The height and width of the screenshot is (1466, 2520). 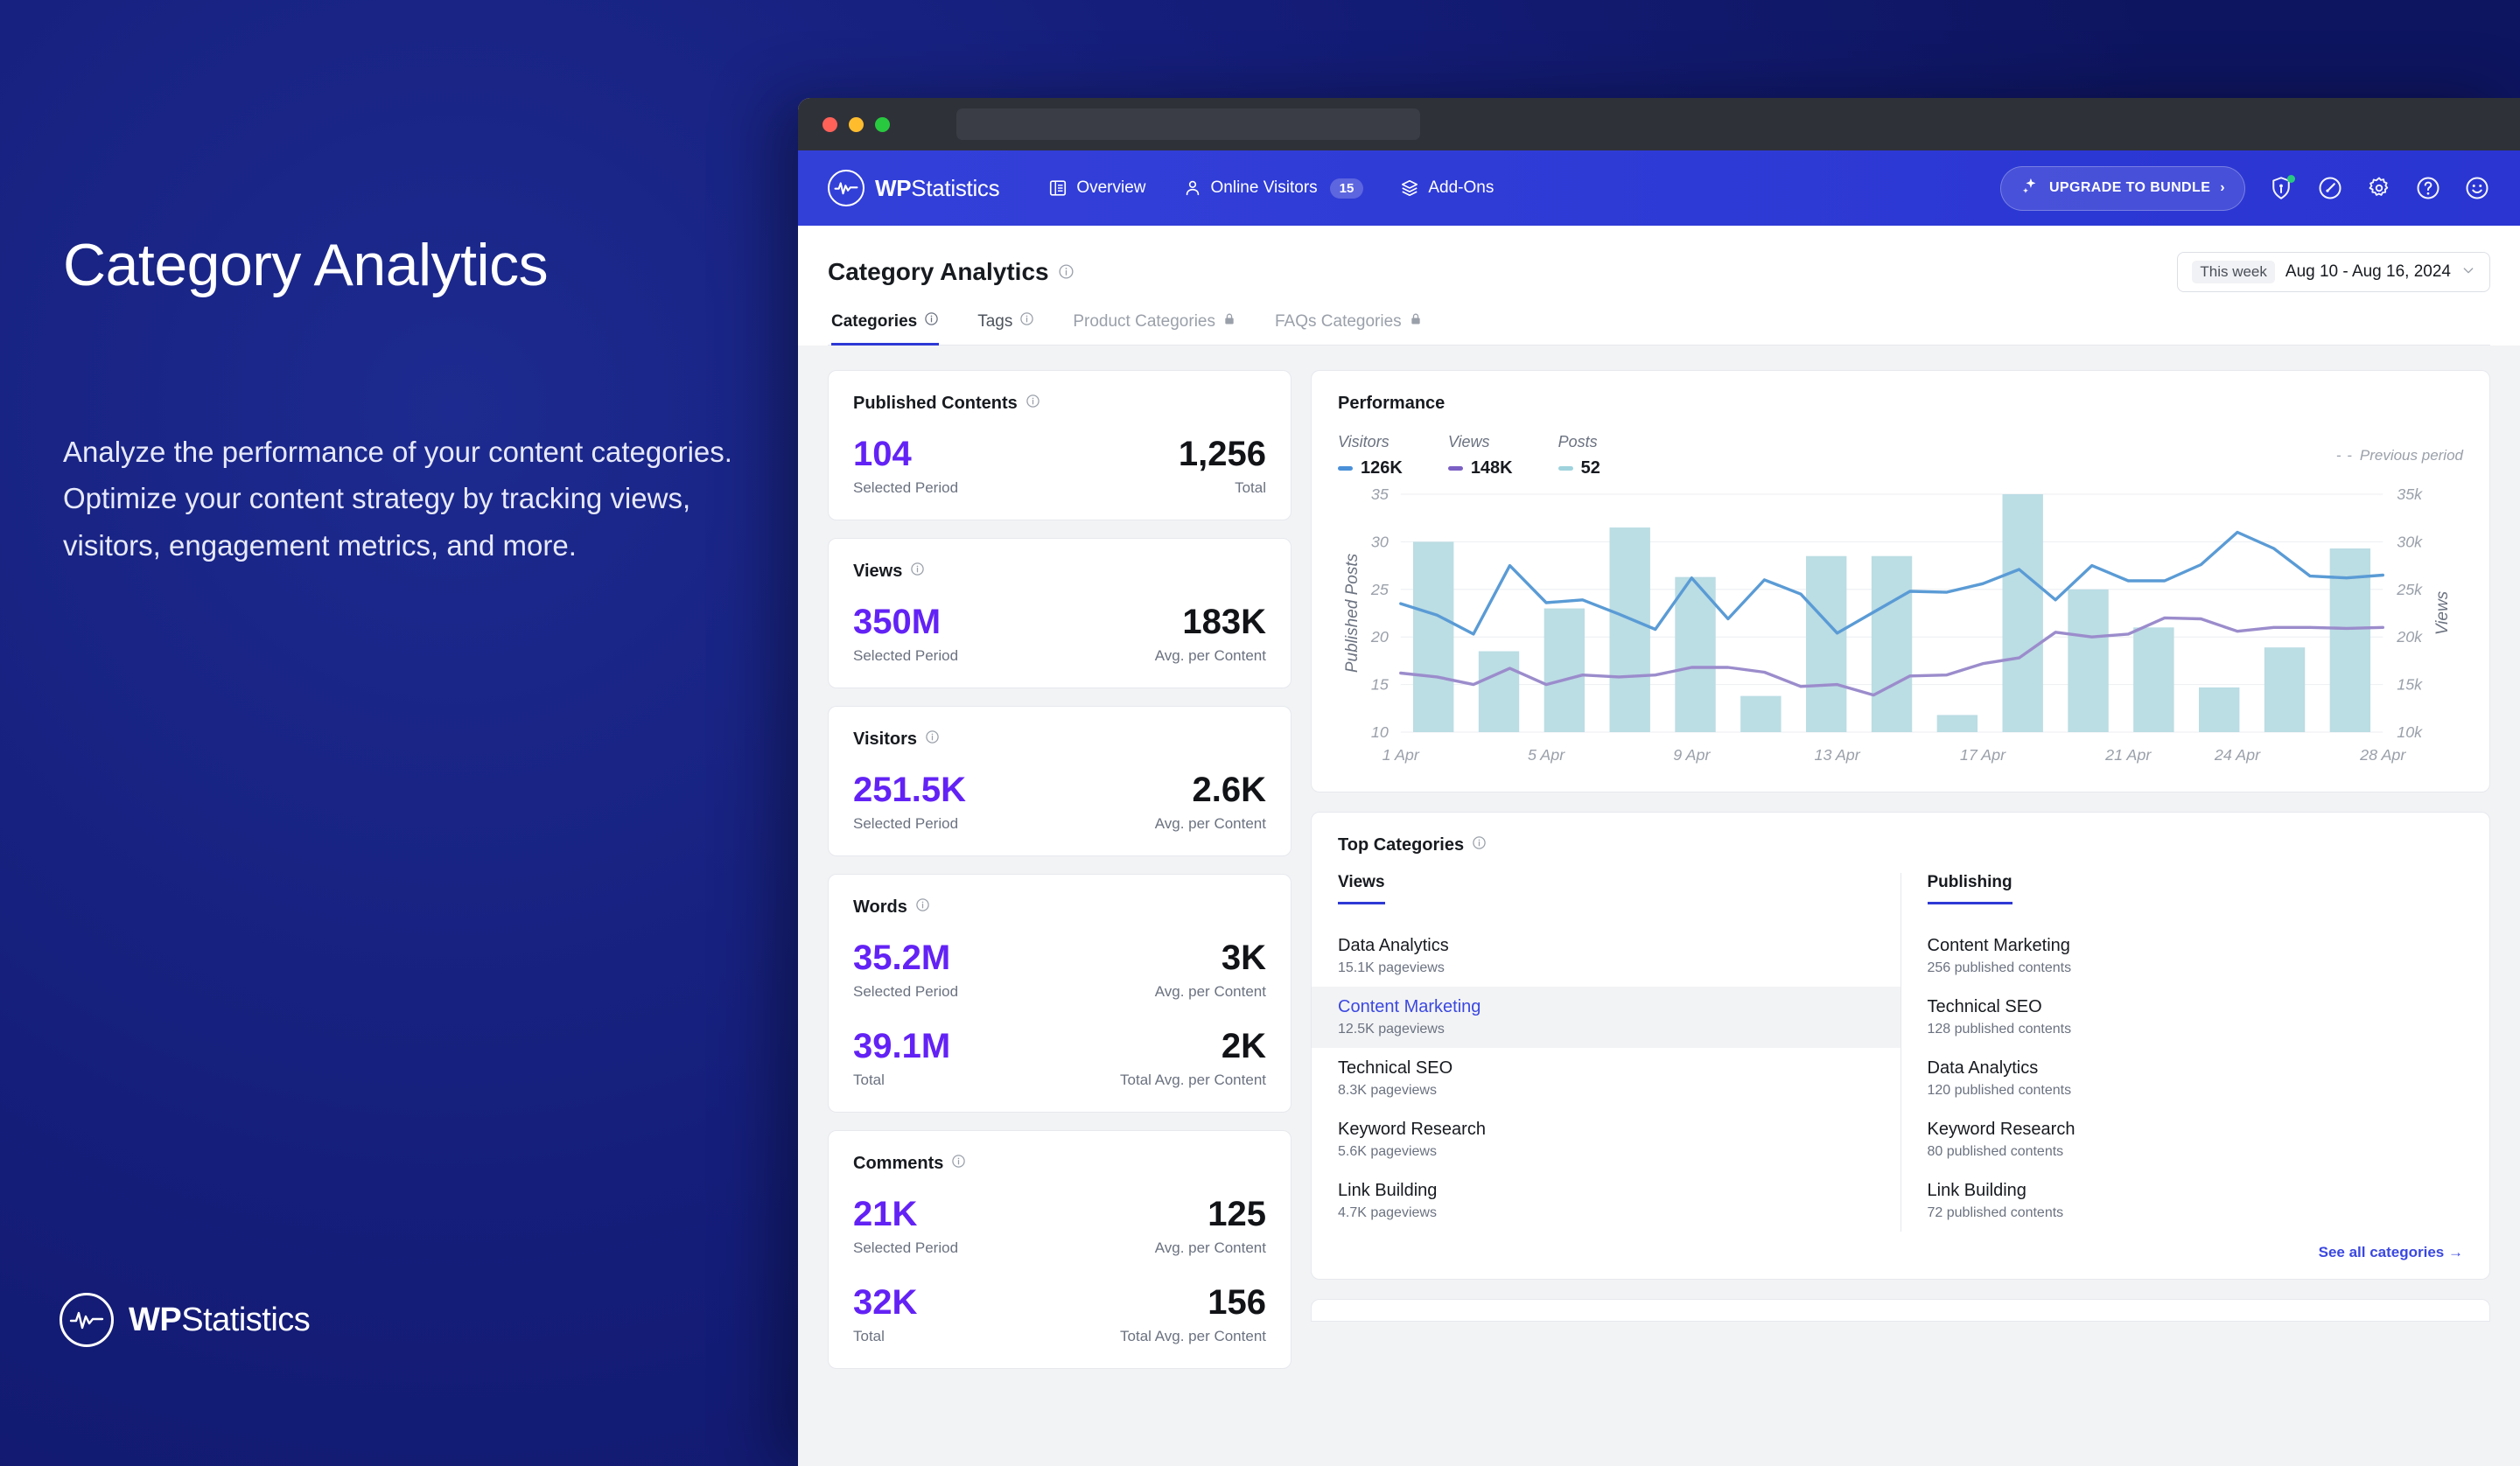 I want to click on maximize-dot, so click(x=882, y=124).